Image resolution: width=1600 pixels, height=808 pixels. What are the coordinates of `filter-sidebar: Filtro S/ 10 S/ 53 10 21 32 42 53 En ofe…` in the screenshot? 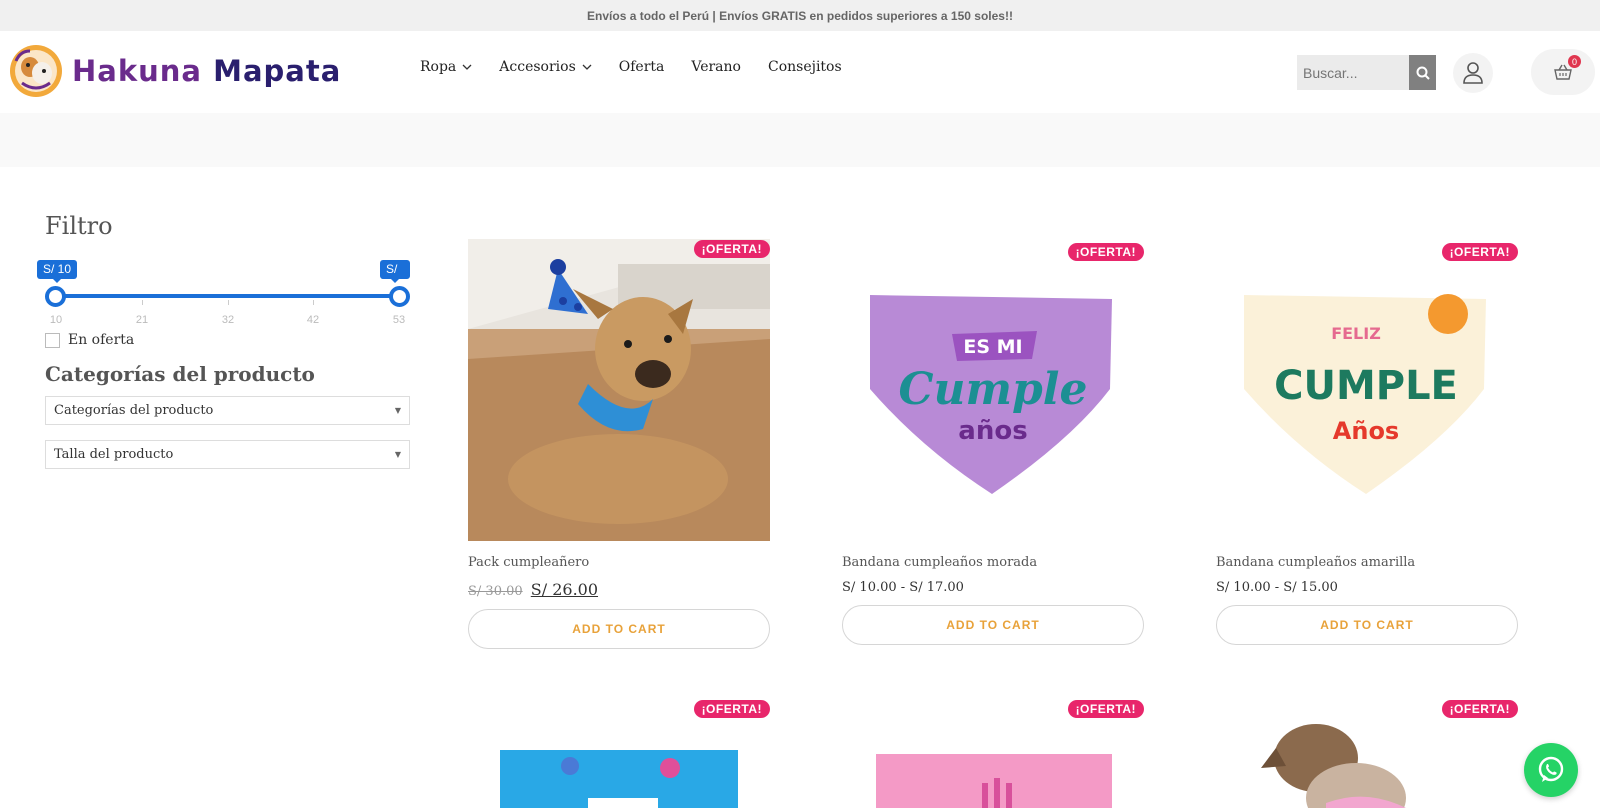 It's located at (223, 340).